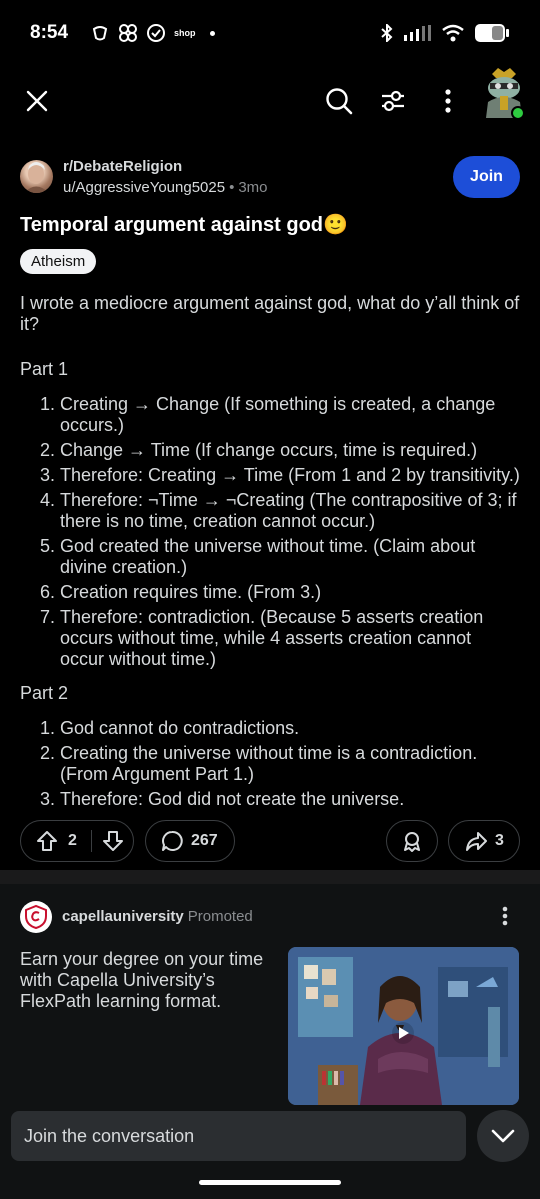 The image size is (540, 1199). I want to click on award-button, so click(412, 841).